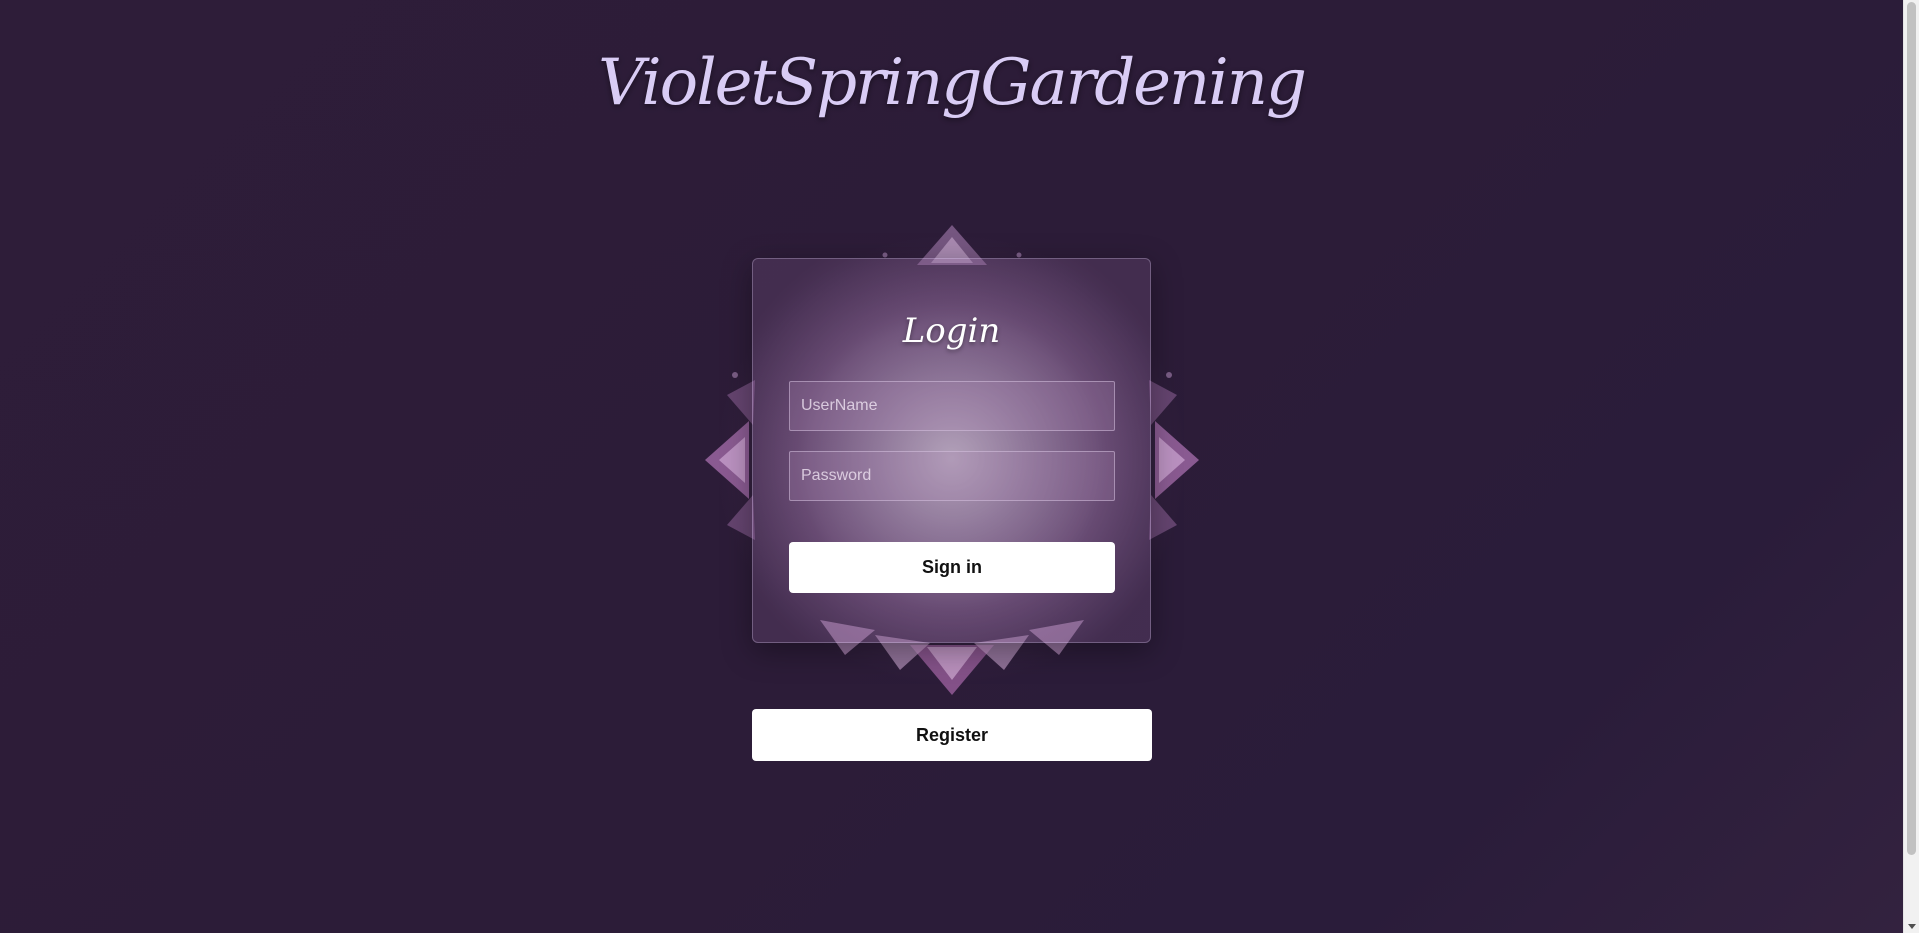 This screenshot has height=933, width=1919. What do you see at coordinates (952, 406) in the screenshot?
I see `username-input` at bounding box center [952, 406].